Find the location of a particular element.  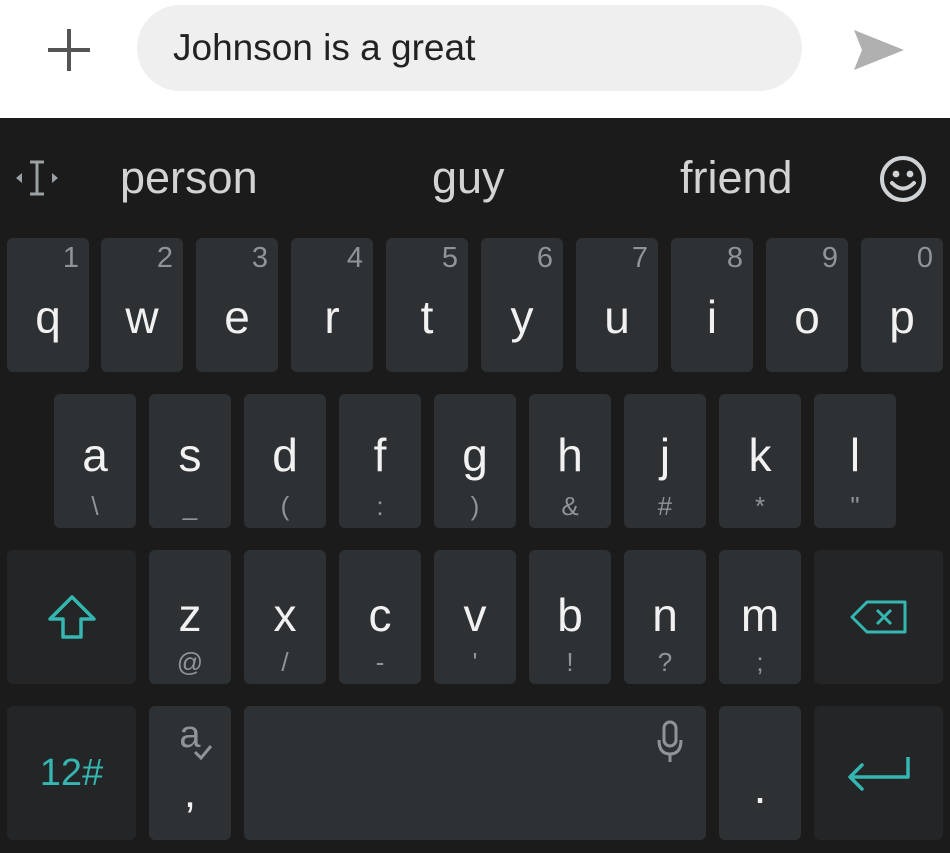

suggestion-guy: guy is located at coordinates (468, 178).